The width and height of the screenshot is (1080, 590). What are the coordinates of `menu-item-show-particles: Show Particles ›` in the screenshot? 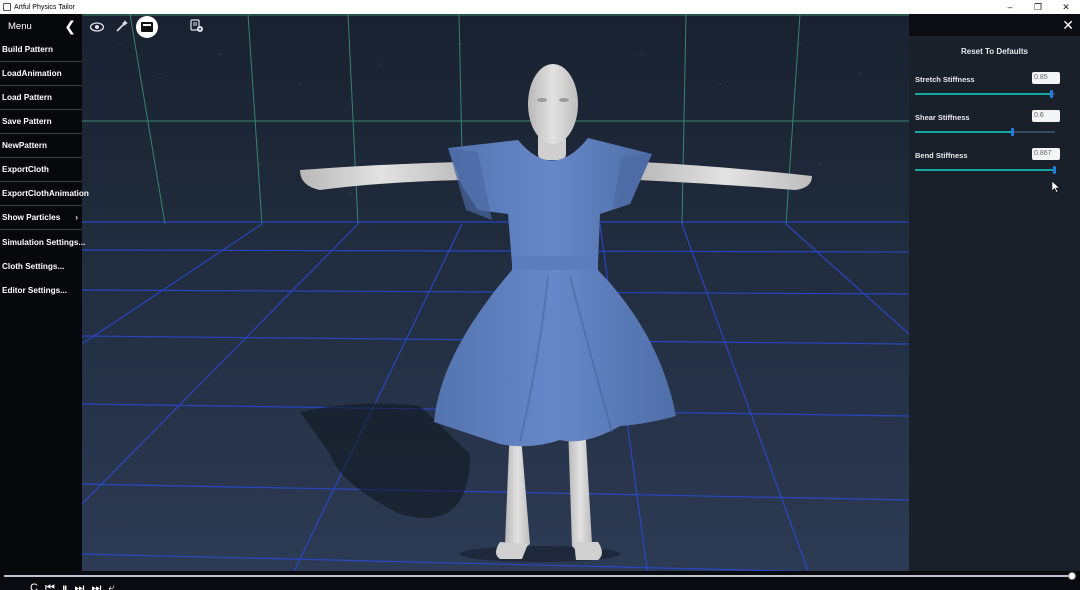 It's located at (41, 218).